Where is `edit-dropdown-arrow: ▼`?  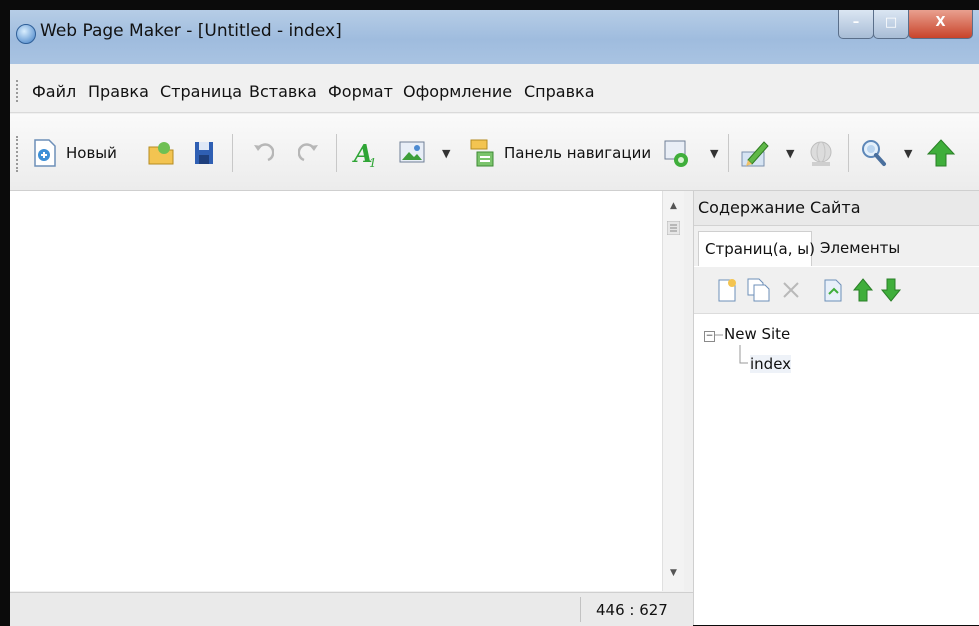
edit-dropdown-arrow: ▼ is located at coordinates (790, 153).